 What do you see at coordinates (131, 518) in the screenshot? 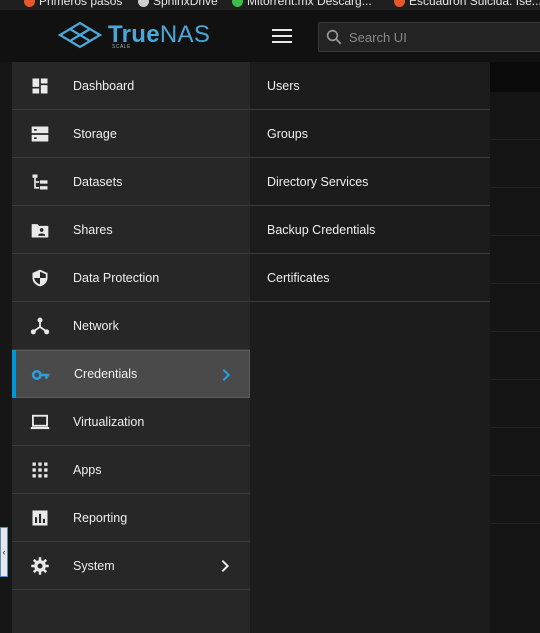
I see `sidebar-item-reporting: Reporting` at bounding box center [131, 518].